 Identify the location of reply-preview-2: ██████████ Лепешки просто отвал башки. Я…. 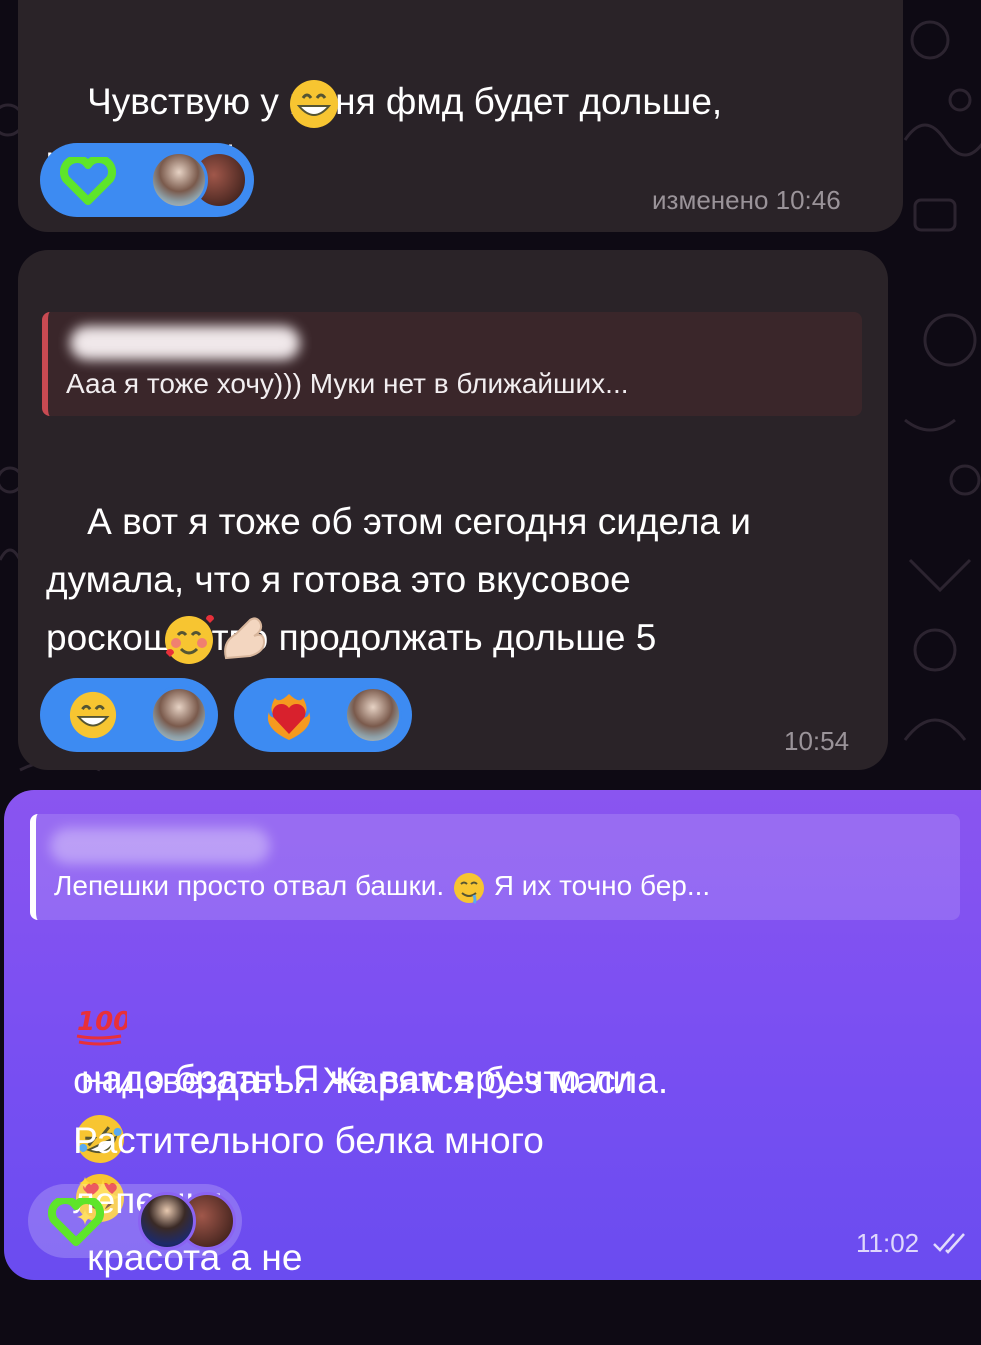
(495, 867).